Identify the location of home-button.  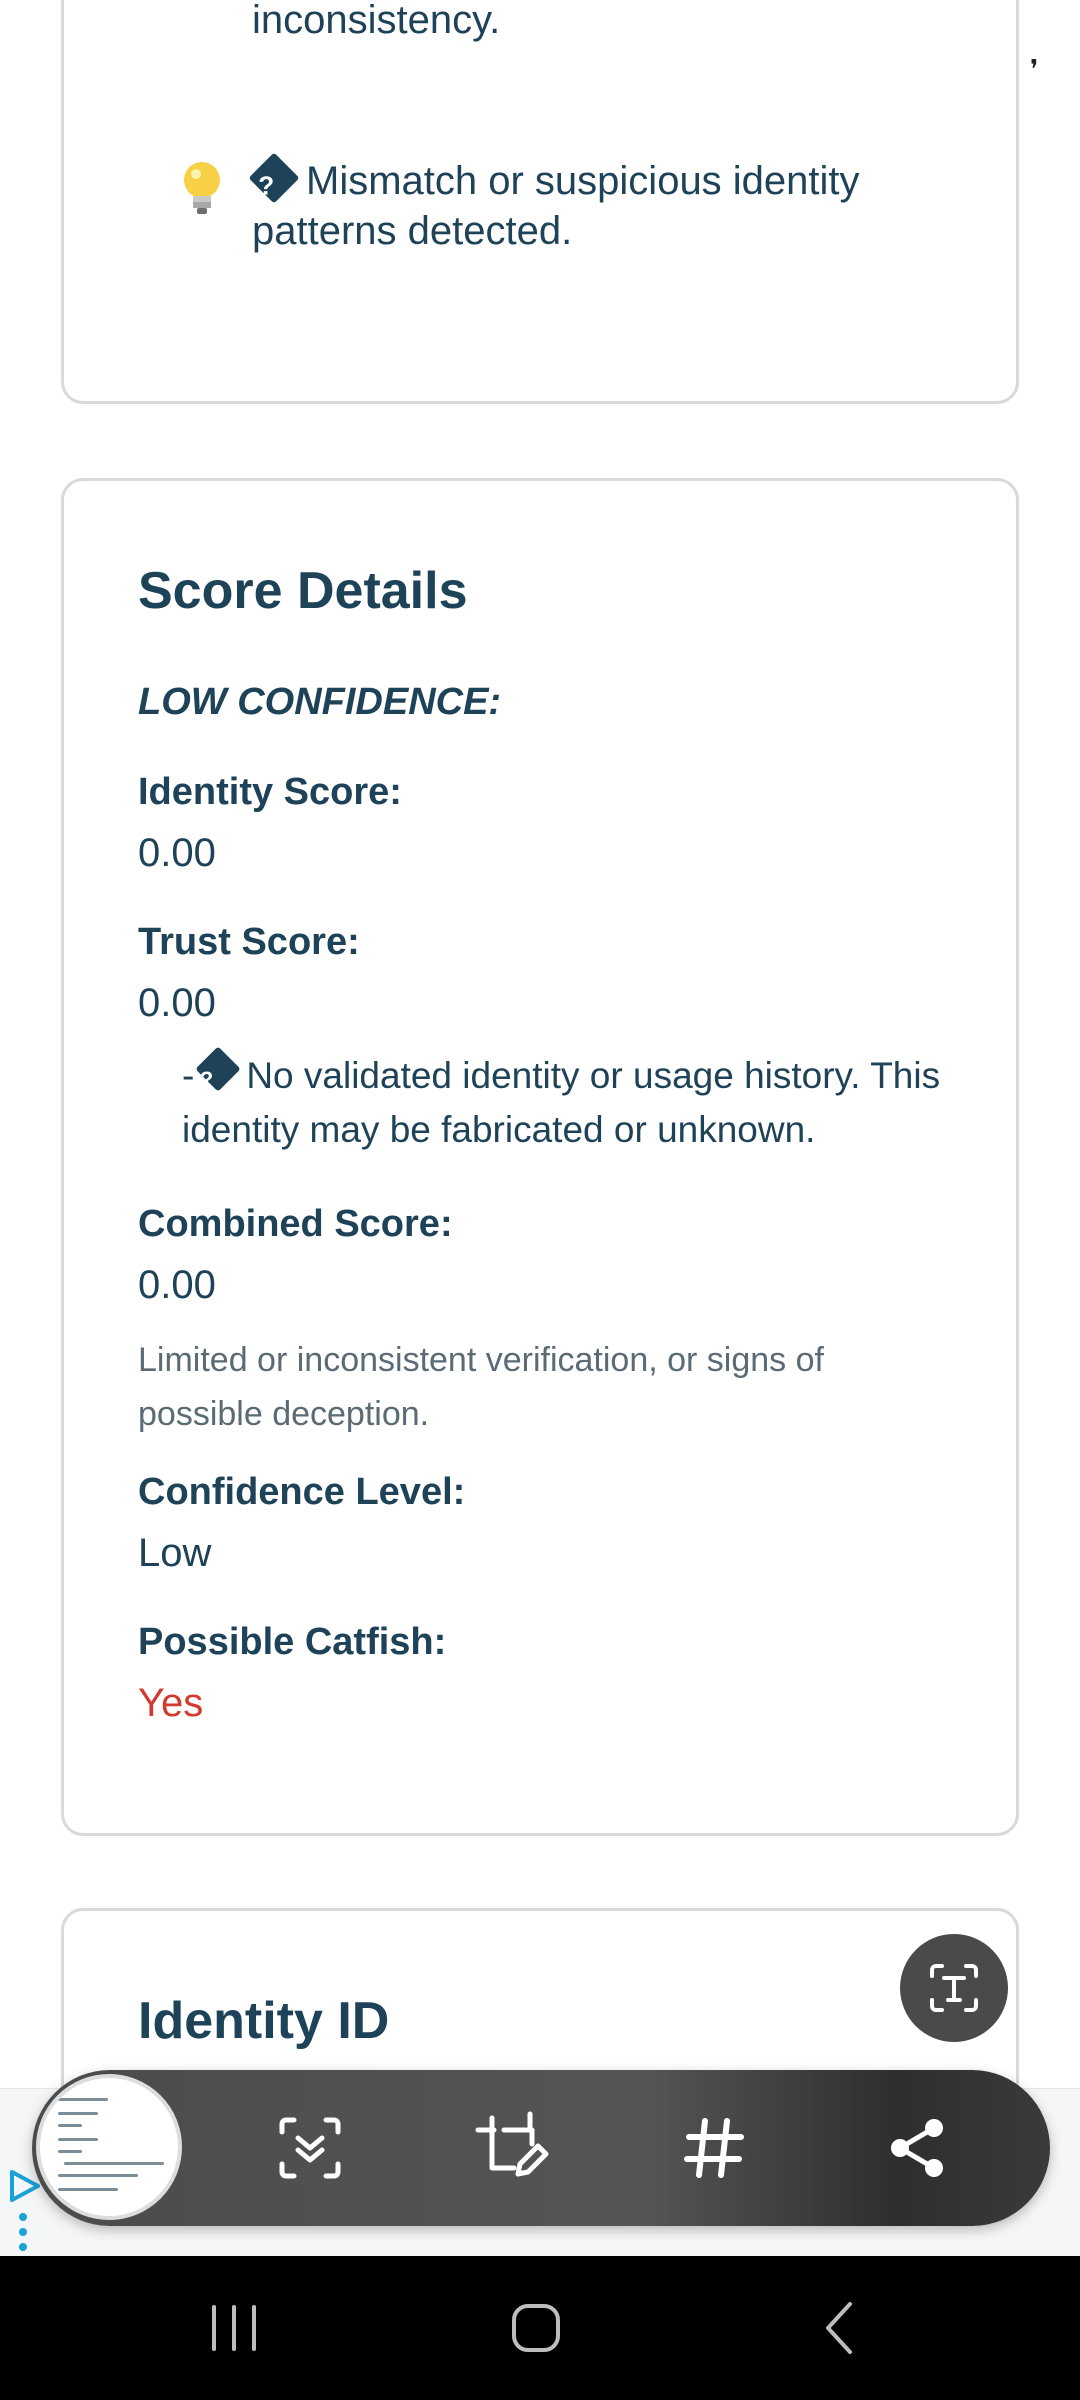
(536, 2328).